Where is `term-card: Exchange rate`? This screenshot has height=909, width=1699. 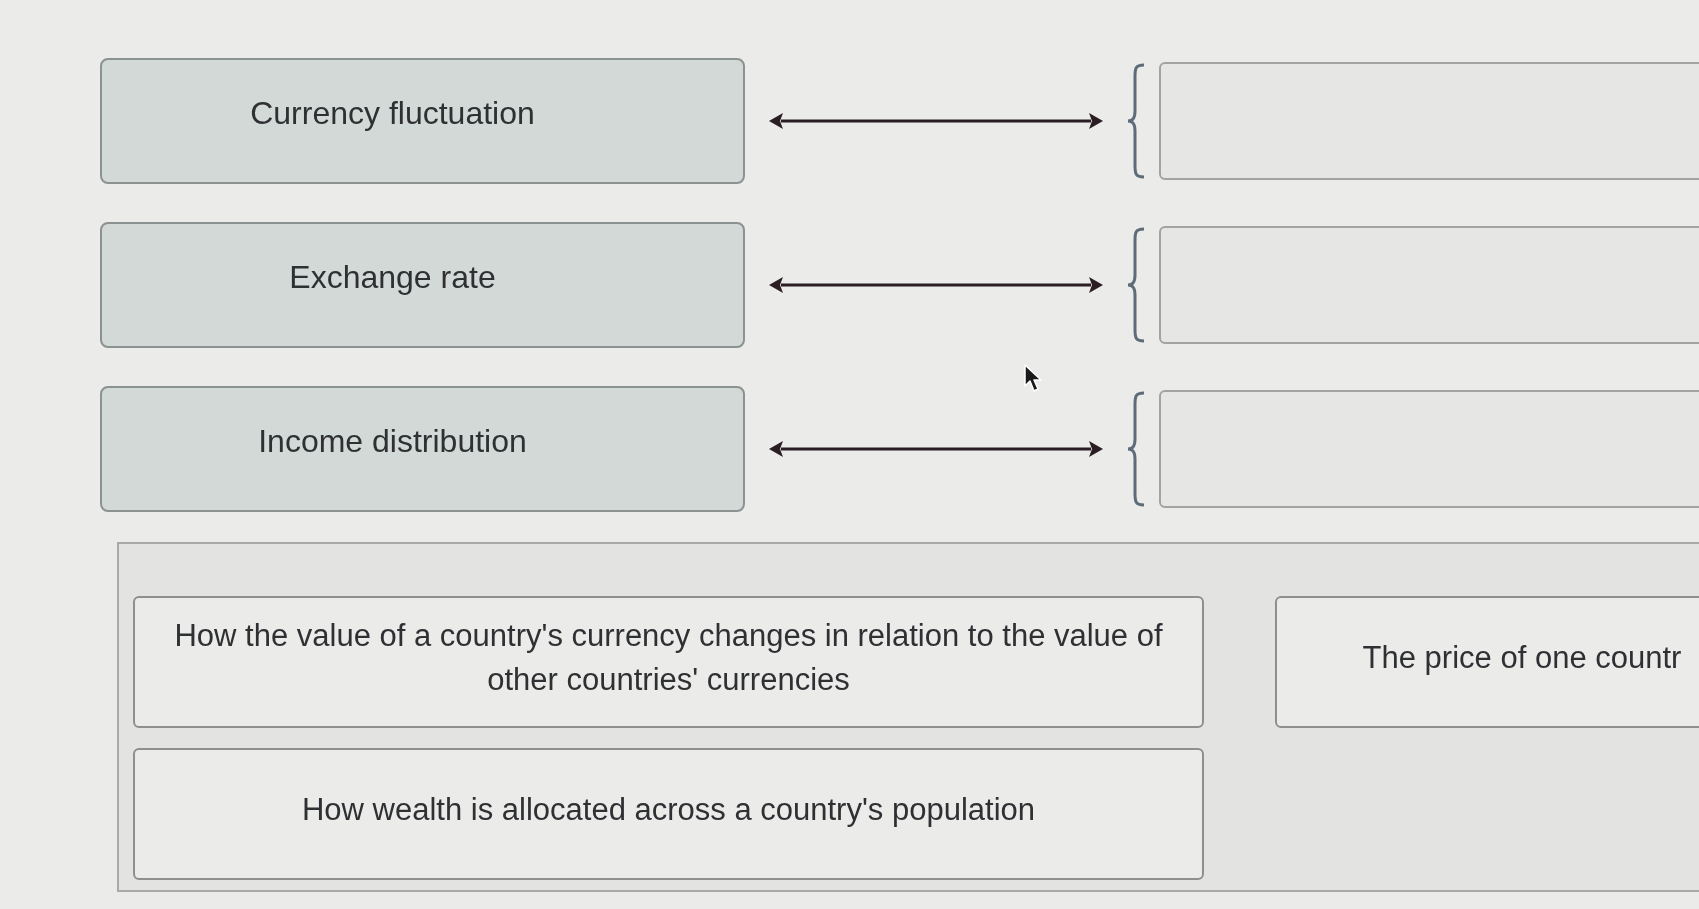
term-card: Exchange rate is located at coordinates (422, 285).